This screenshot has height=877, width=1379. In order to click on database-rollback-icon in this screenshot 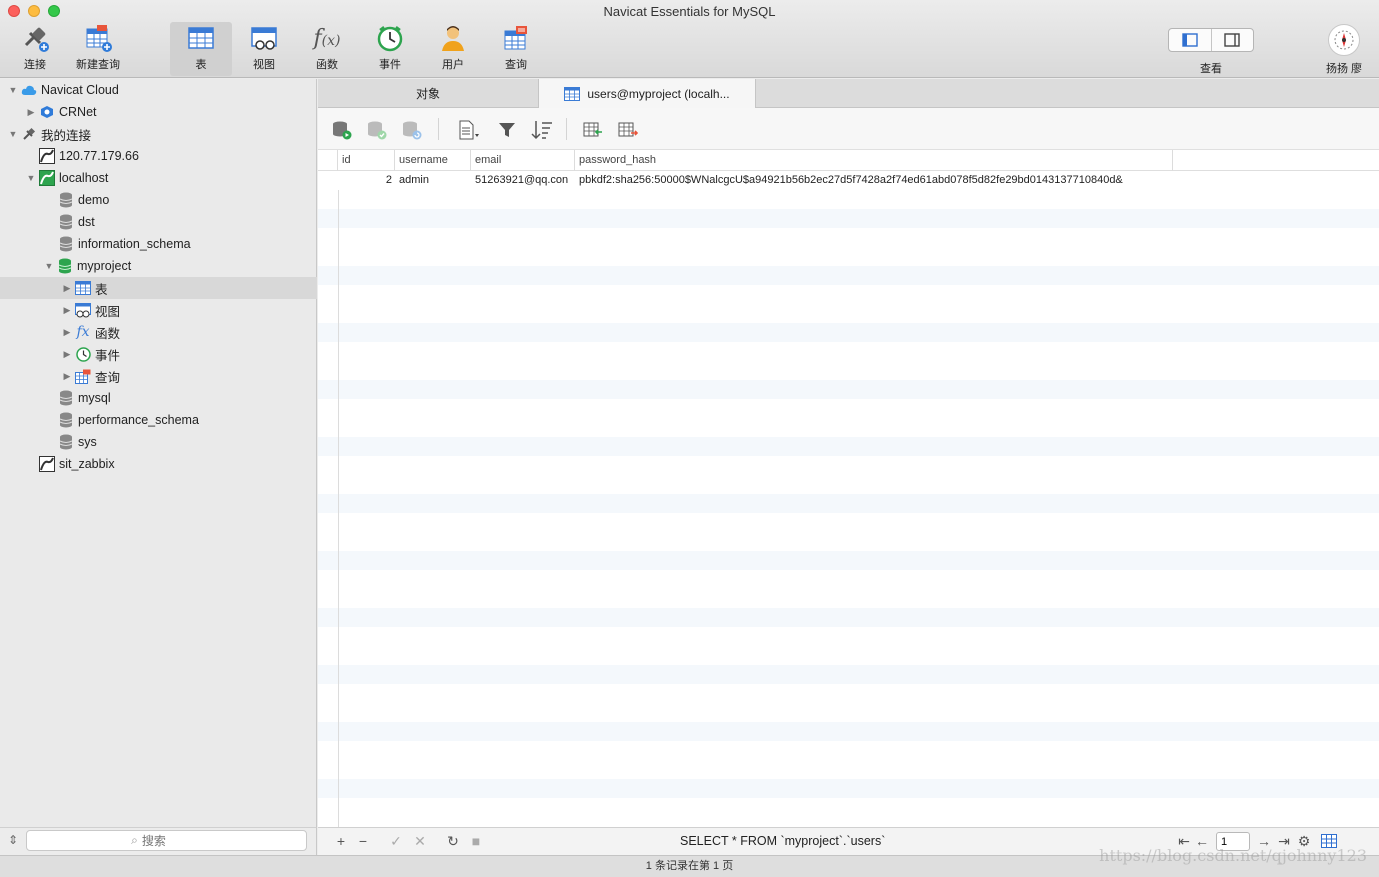, I will do `click(412, 130)`.